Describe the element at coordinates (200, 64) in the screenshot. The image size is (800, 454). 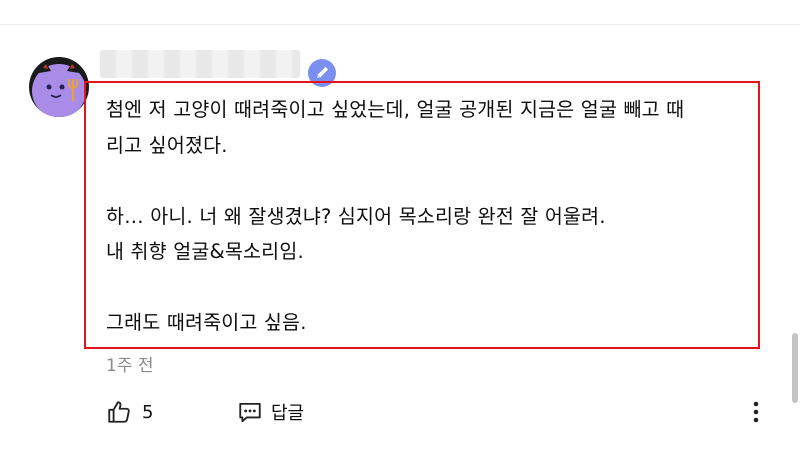
I see `author-name-redacted` at that location.